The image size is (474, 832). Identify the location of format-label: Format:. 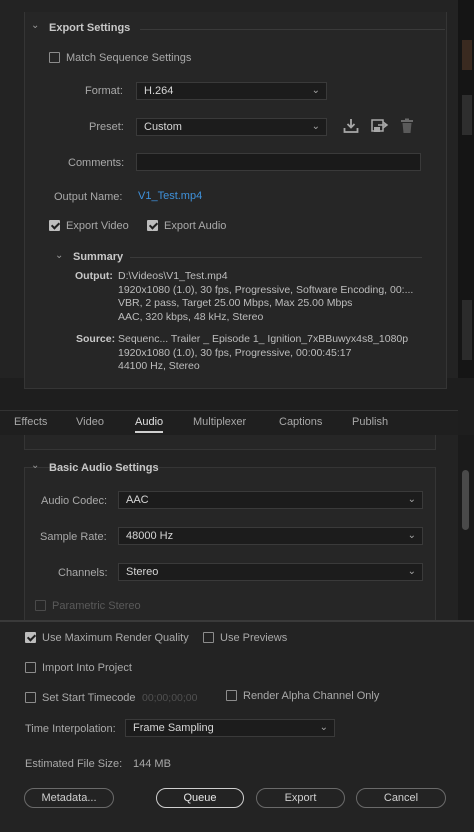
(104, 91).